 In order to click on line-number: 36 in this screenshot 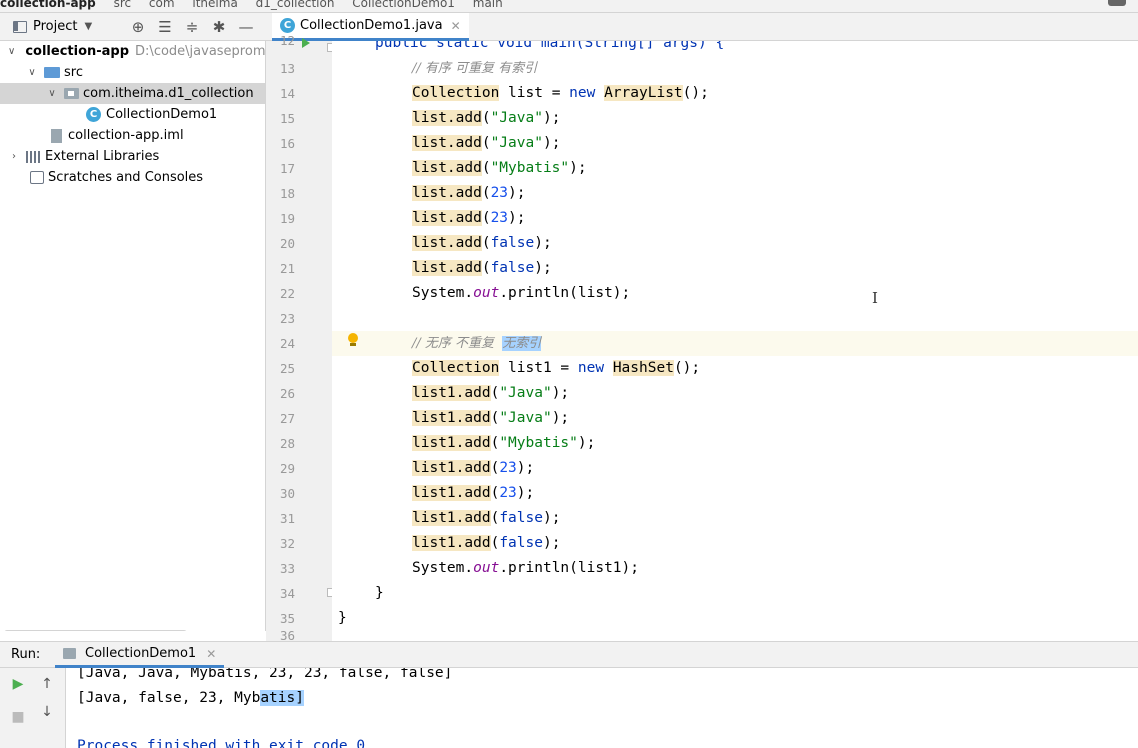, I will do `click(287, 636)`.